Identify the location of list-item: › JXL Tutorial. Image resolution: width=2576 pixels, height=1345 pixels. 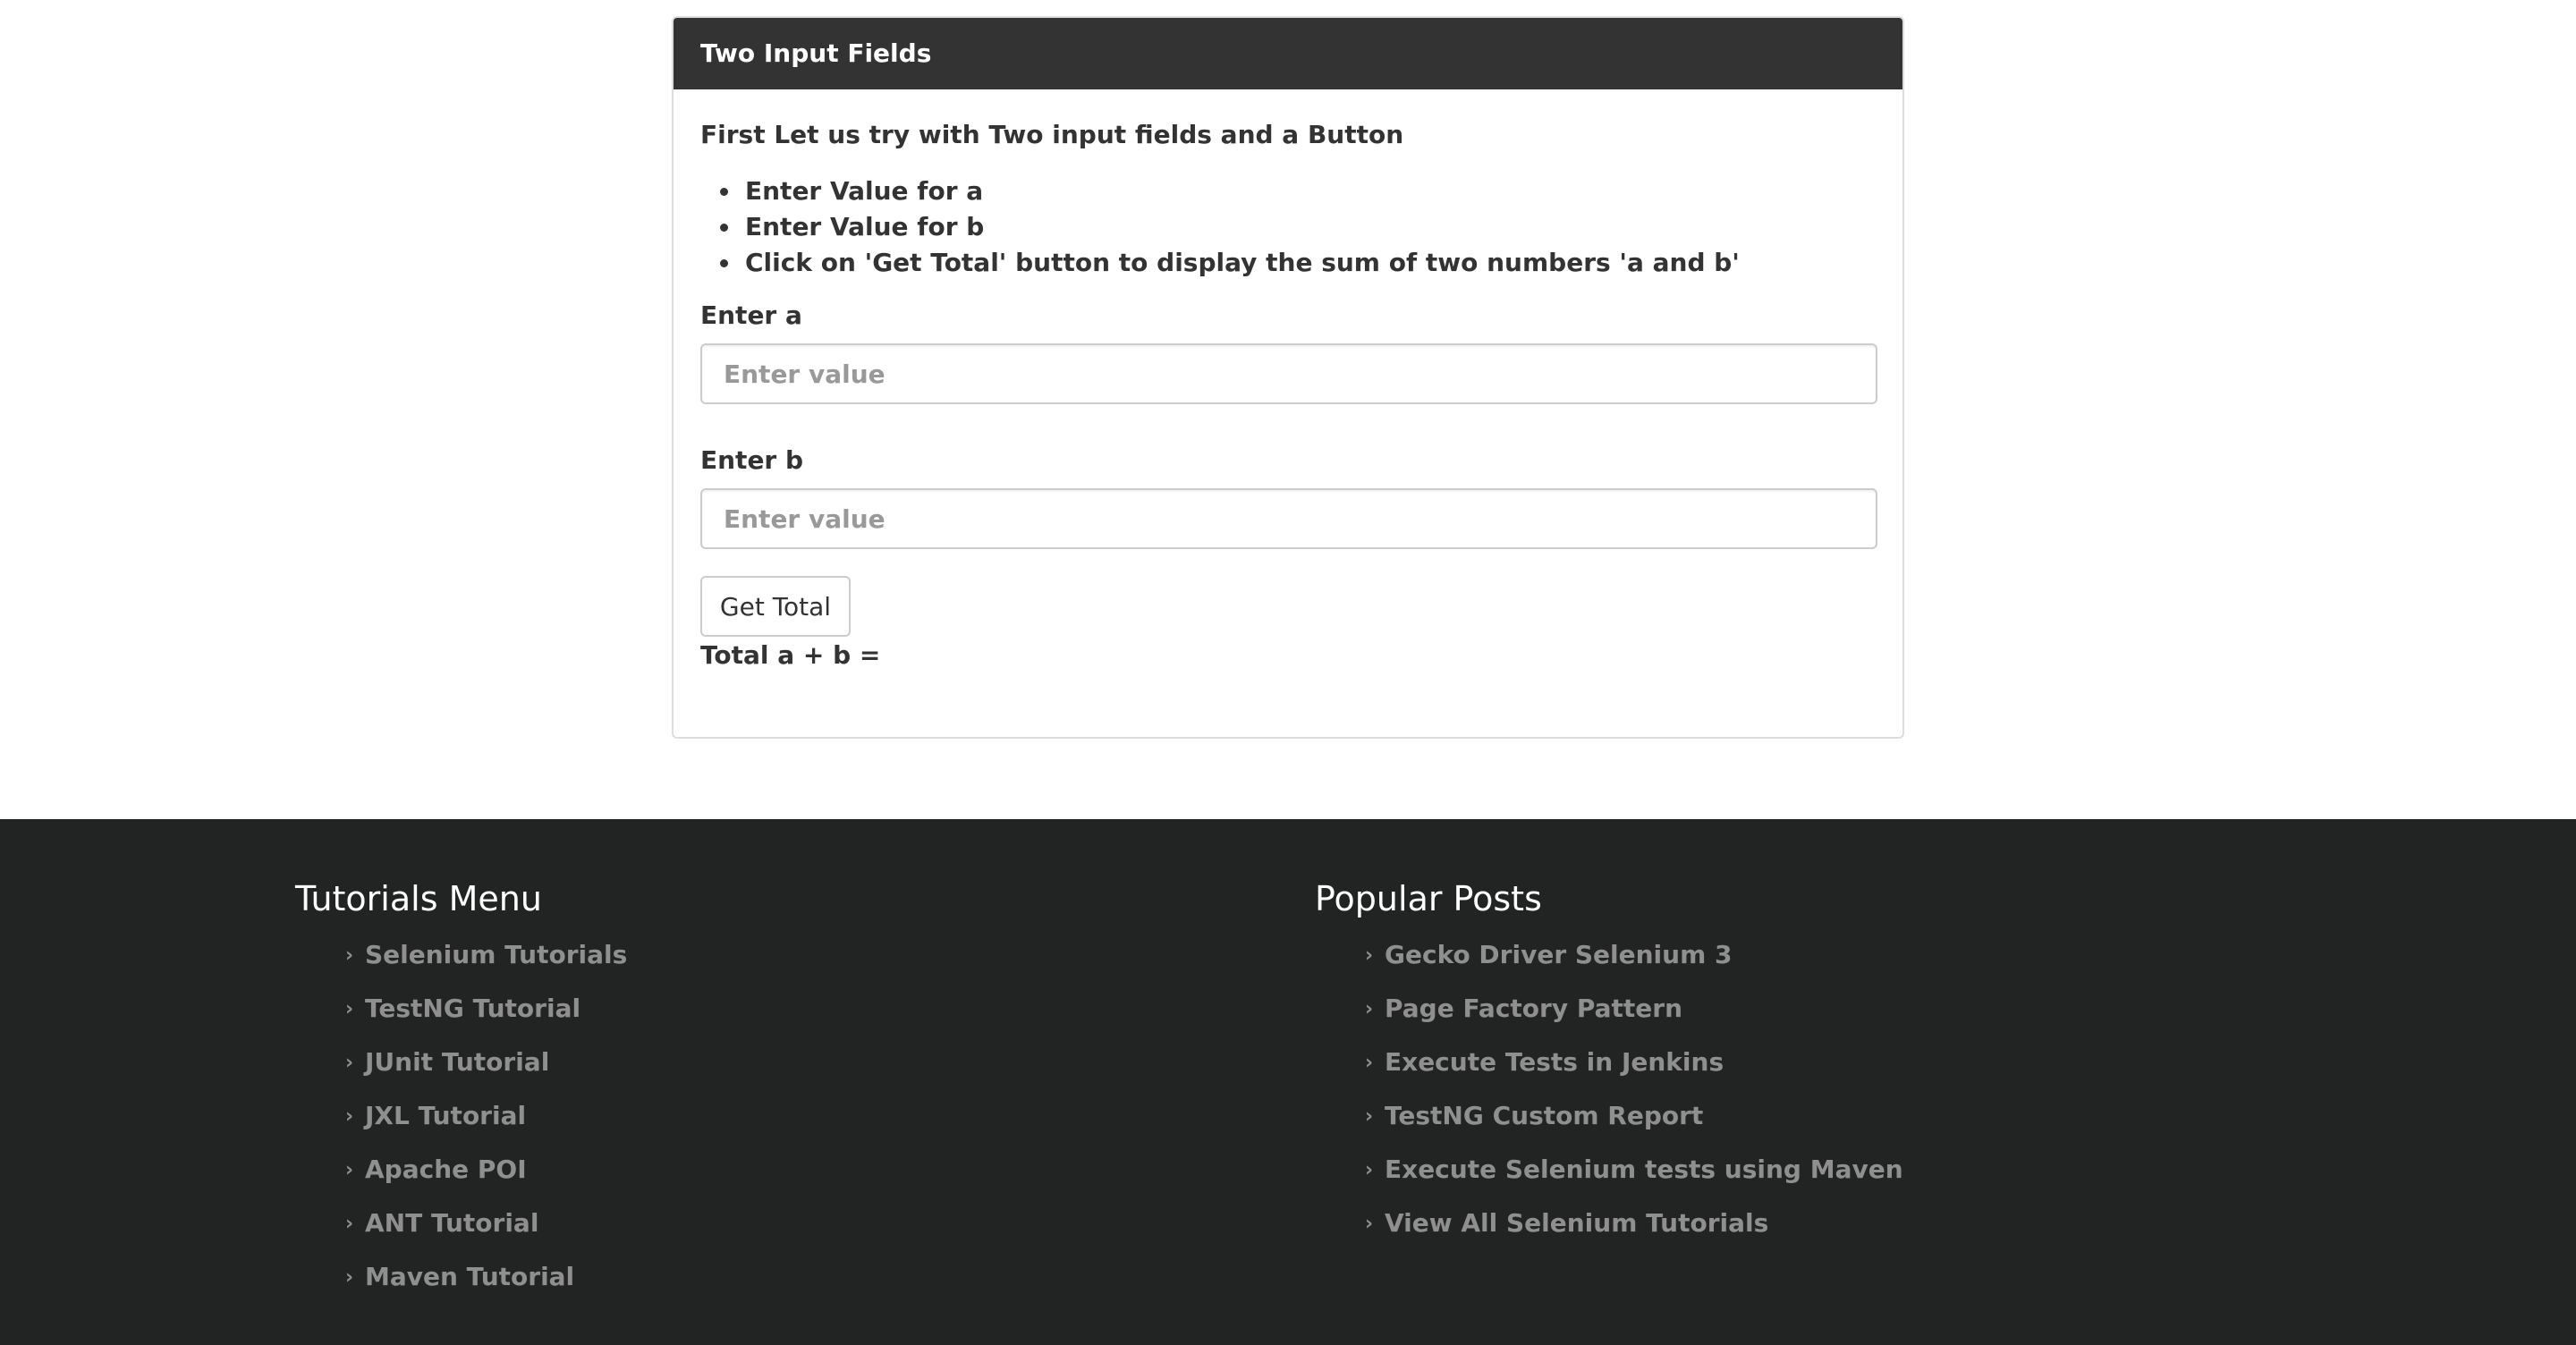
(722, 1125).